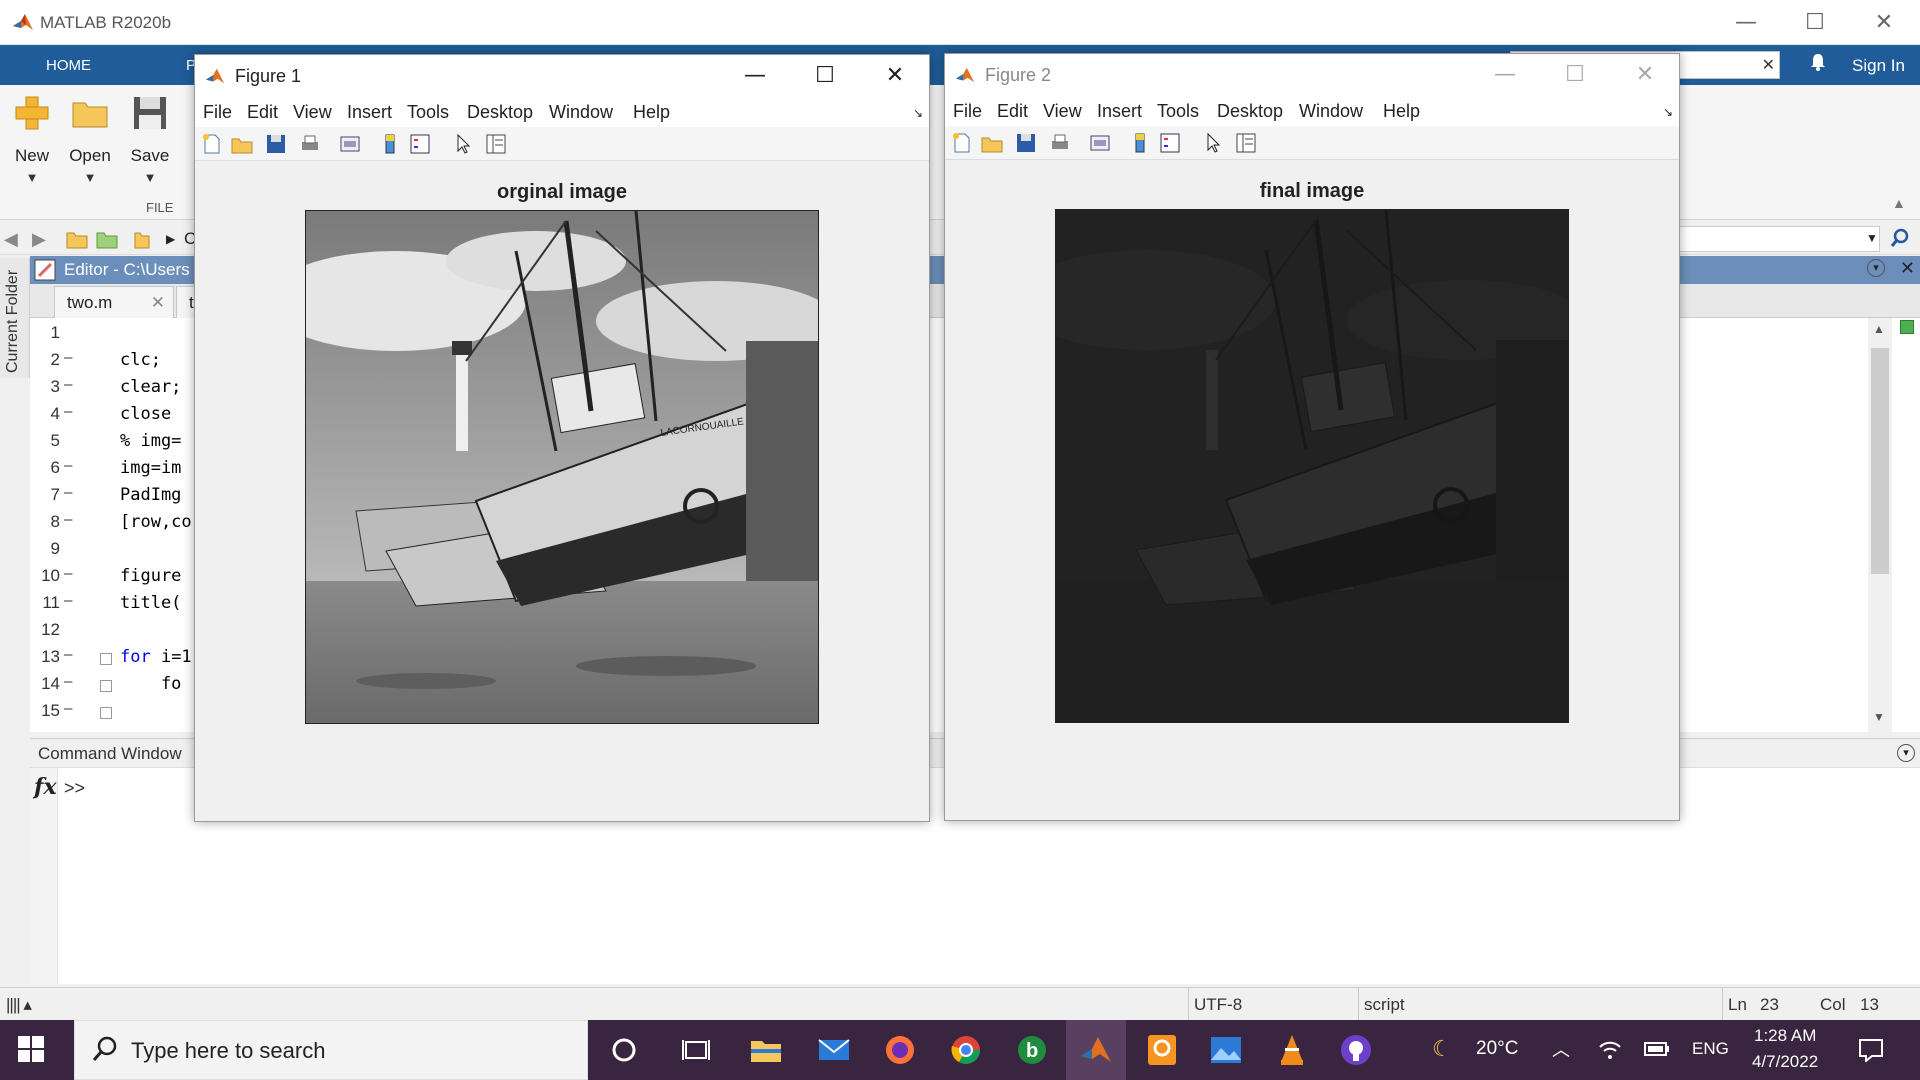 The height and width of the screenshot is (1080, 1920). Describe the element at coordinates (696, 1050) in the screenshot. I see `task-view-icon` at that location.